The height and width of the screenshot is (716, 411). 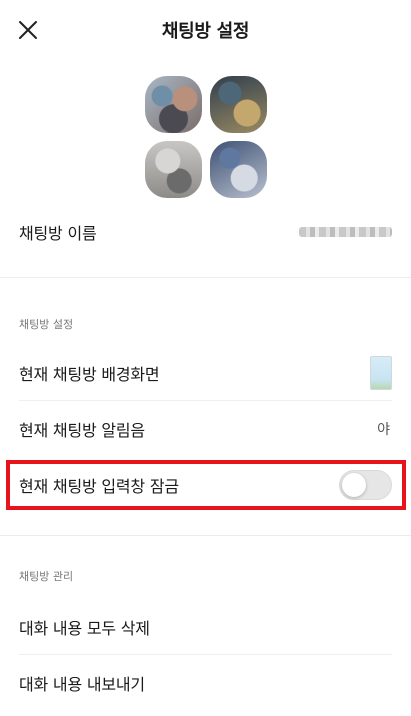 I want to click on section-title-management: 채팅방 관리, so click(x=46, y=576).